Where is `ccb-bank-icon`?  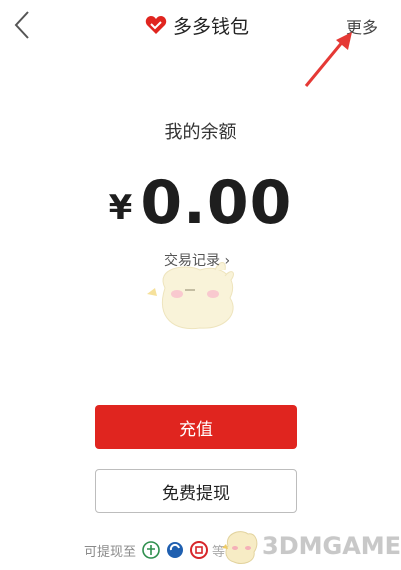 ccb-bank-icon is located at coordinates (175, 550).